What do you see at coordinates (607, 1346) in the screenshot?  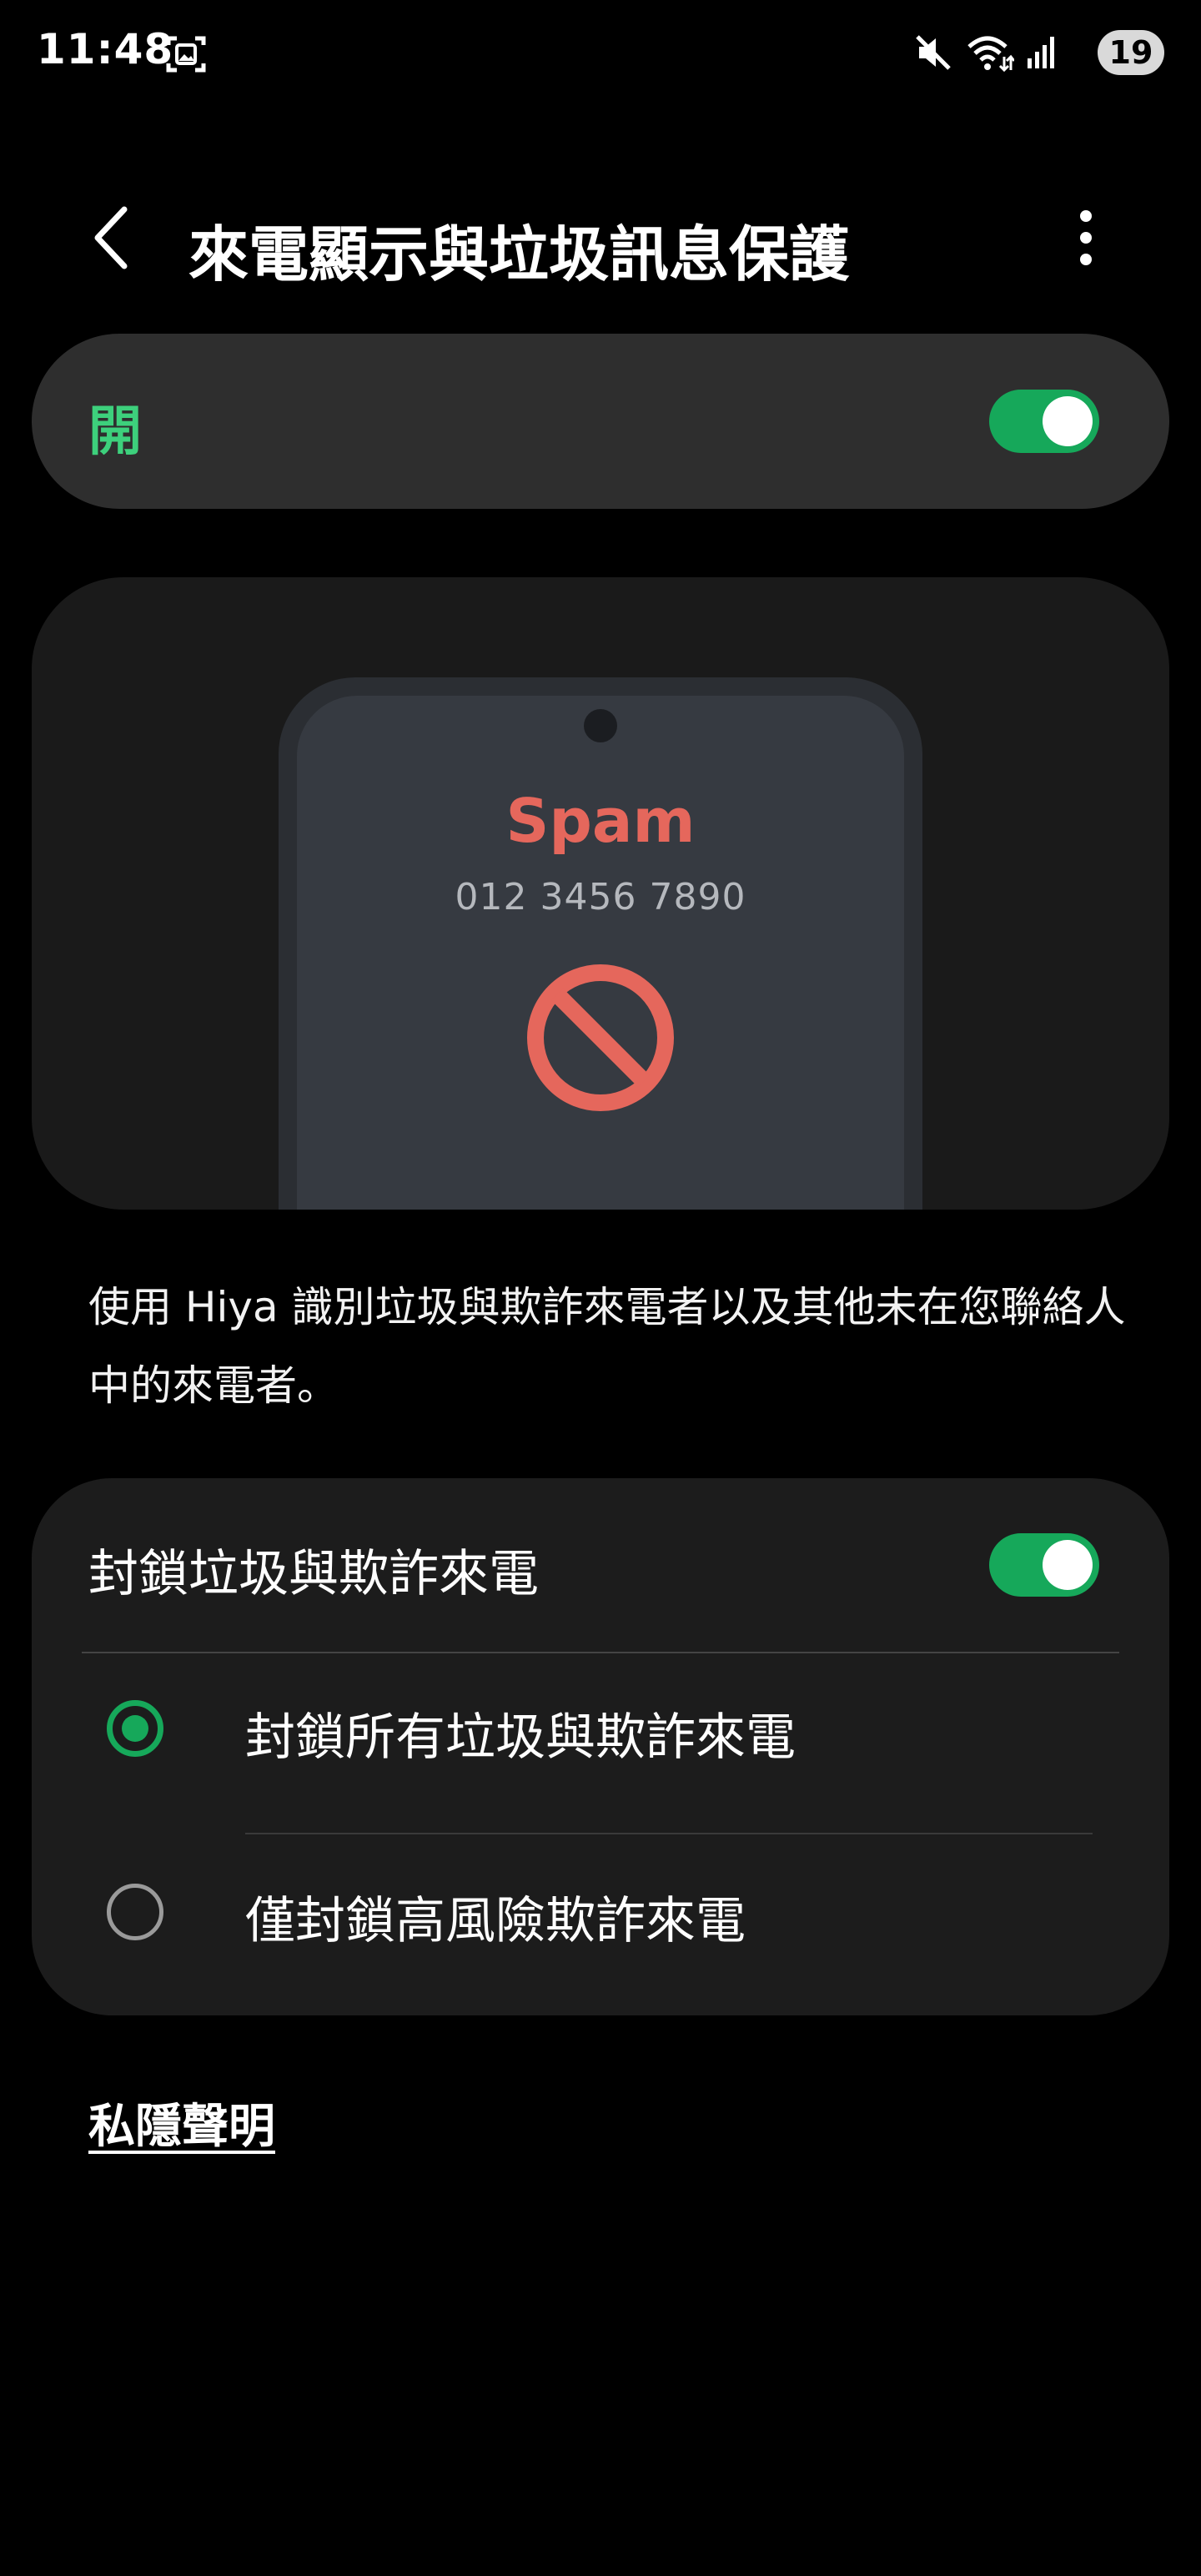 I see `description-text: 使用 Hiya 識別垃圾與欺詐來電者以及其他未在您聯絡人中的來電者。` at bounding box center [607, 1346].